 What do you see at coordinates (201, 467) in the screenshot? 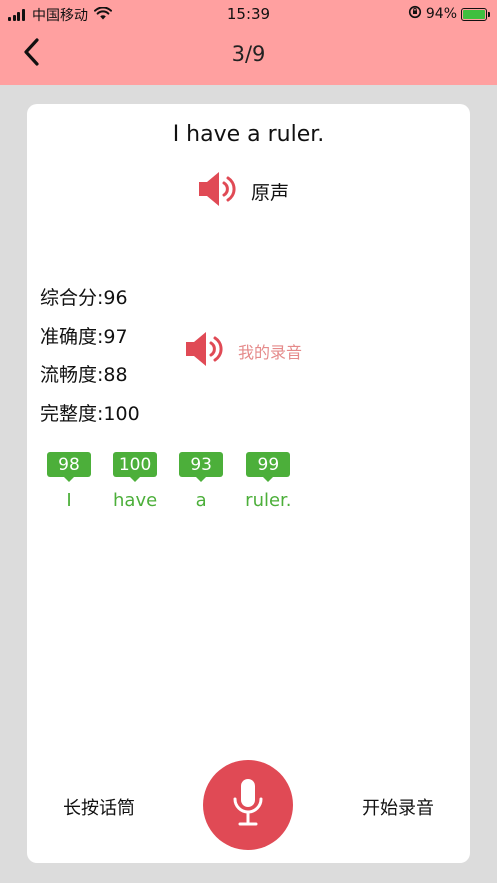
I see `word-score-badge: 93` at bounding box center [201, 467].